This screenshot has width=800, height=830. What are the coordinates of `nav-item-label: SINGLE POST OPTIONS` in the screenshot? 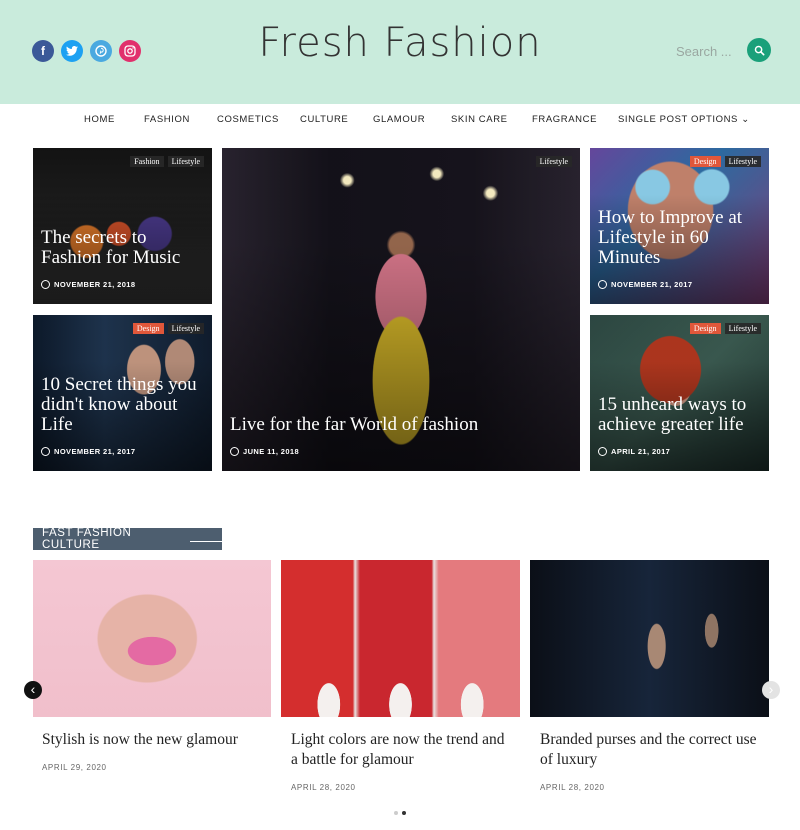 It's located at (678, 119).